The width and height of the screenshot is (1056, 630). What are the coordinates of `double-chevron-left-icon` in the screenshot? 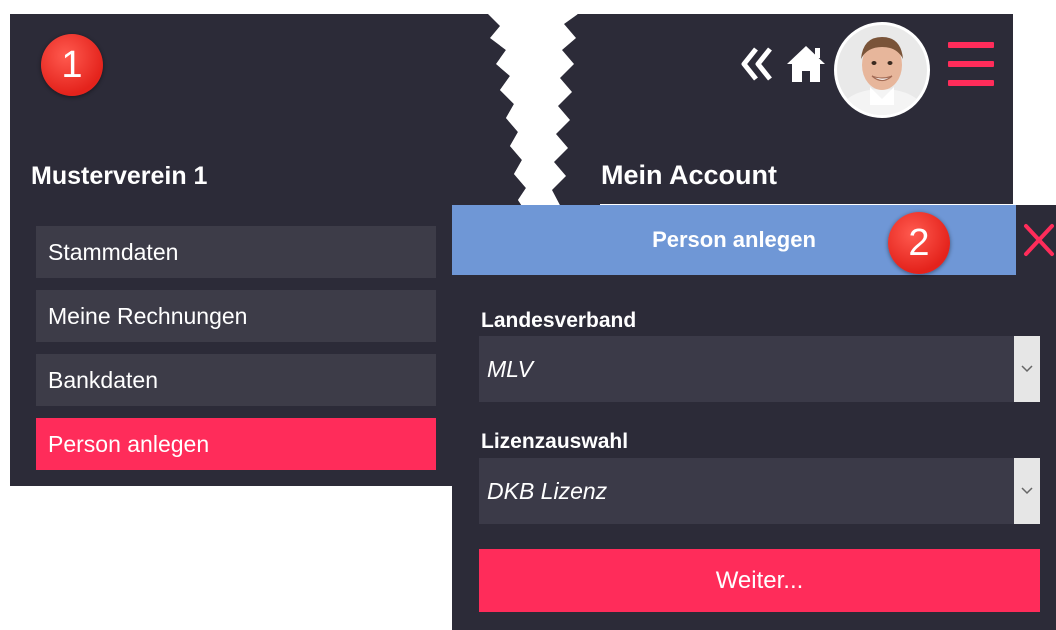 It's located at (758, 64).